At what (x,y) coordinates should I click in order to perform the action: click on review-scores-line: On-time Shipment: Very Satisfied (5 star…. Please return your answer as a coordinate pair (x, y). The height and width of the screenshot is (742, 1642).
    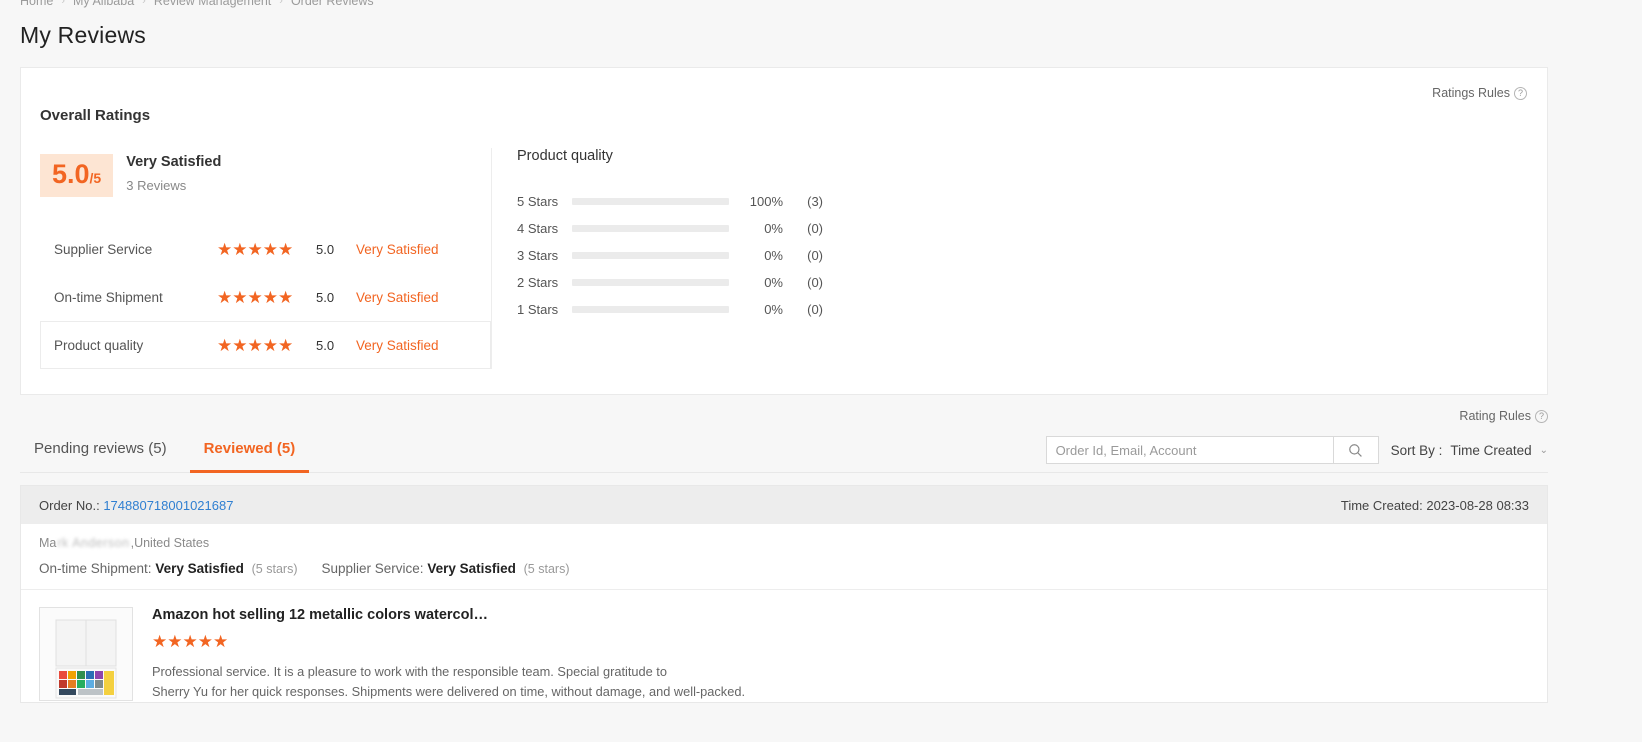
    Looking at the image, I should click on (784, 568).